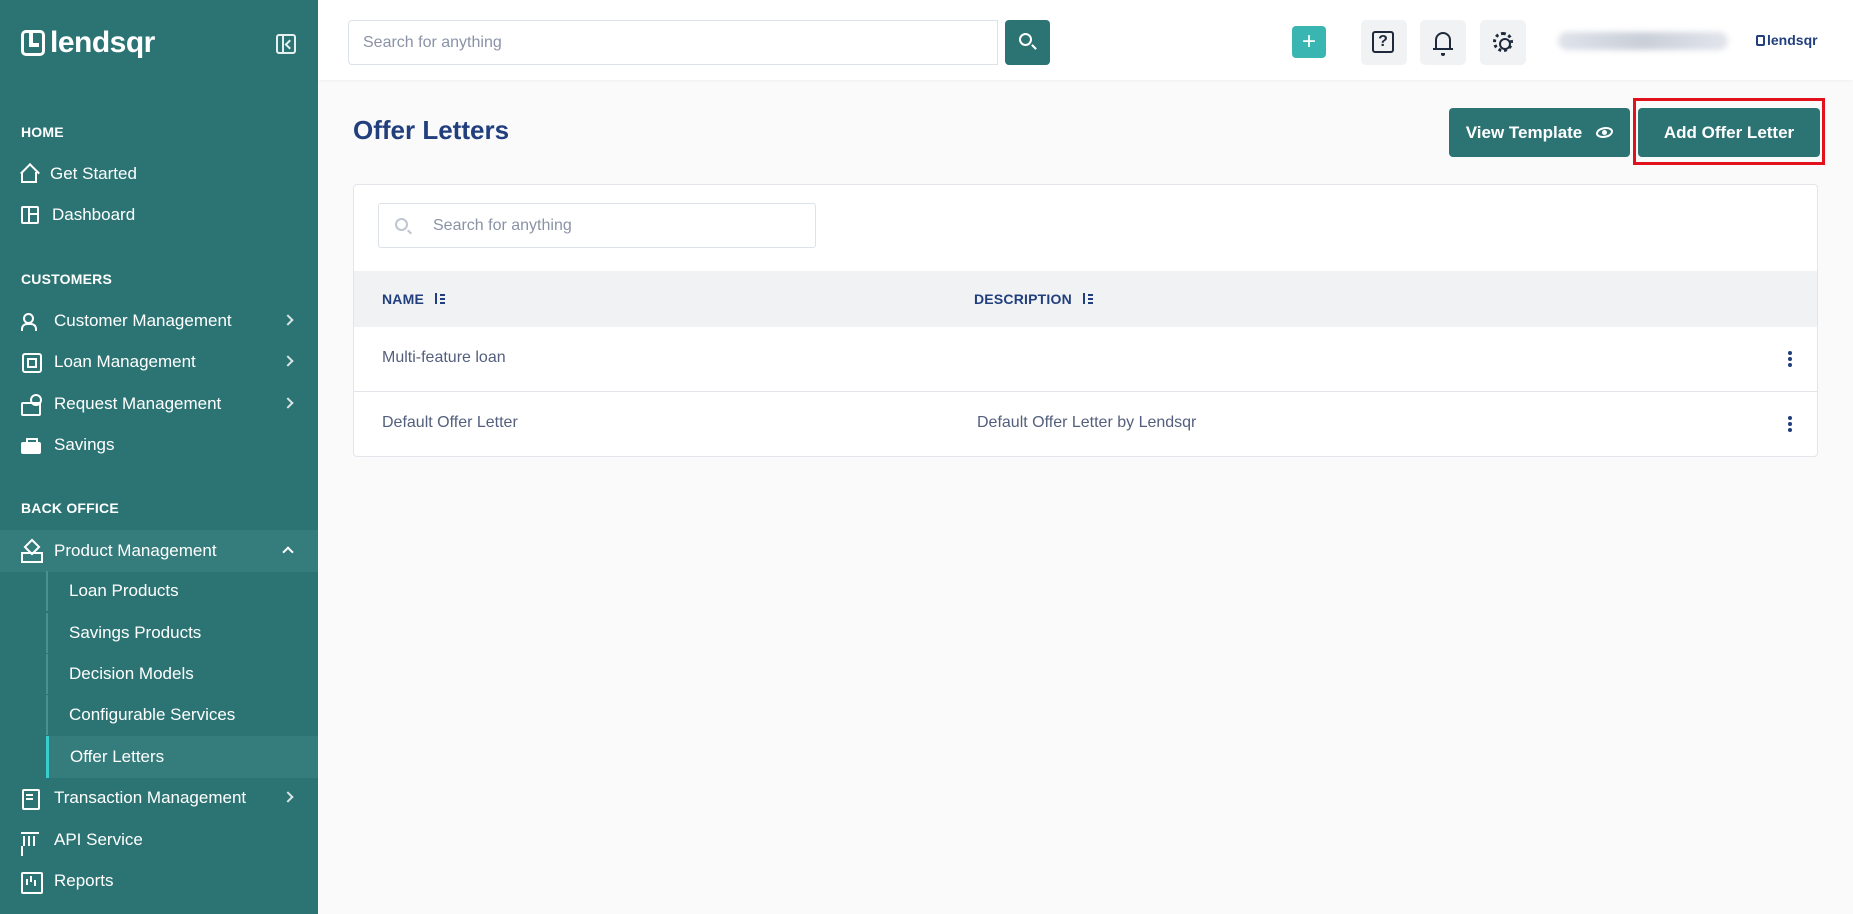 This screenshot has height=914, width=1853. I want to click on column-header-name: NAME, so click(414, 299).